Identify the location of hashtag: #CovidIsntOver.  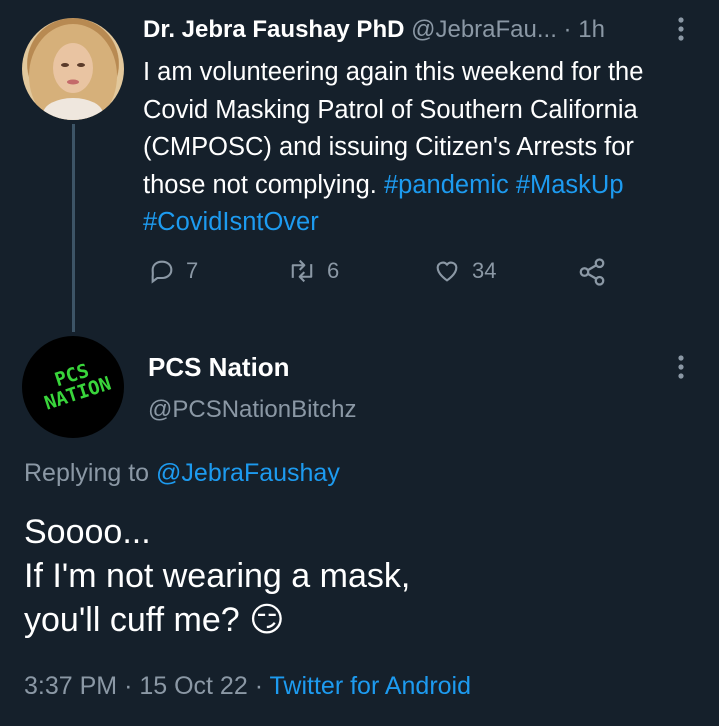
(231, 222).